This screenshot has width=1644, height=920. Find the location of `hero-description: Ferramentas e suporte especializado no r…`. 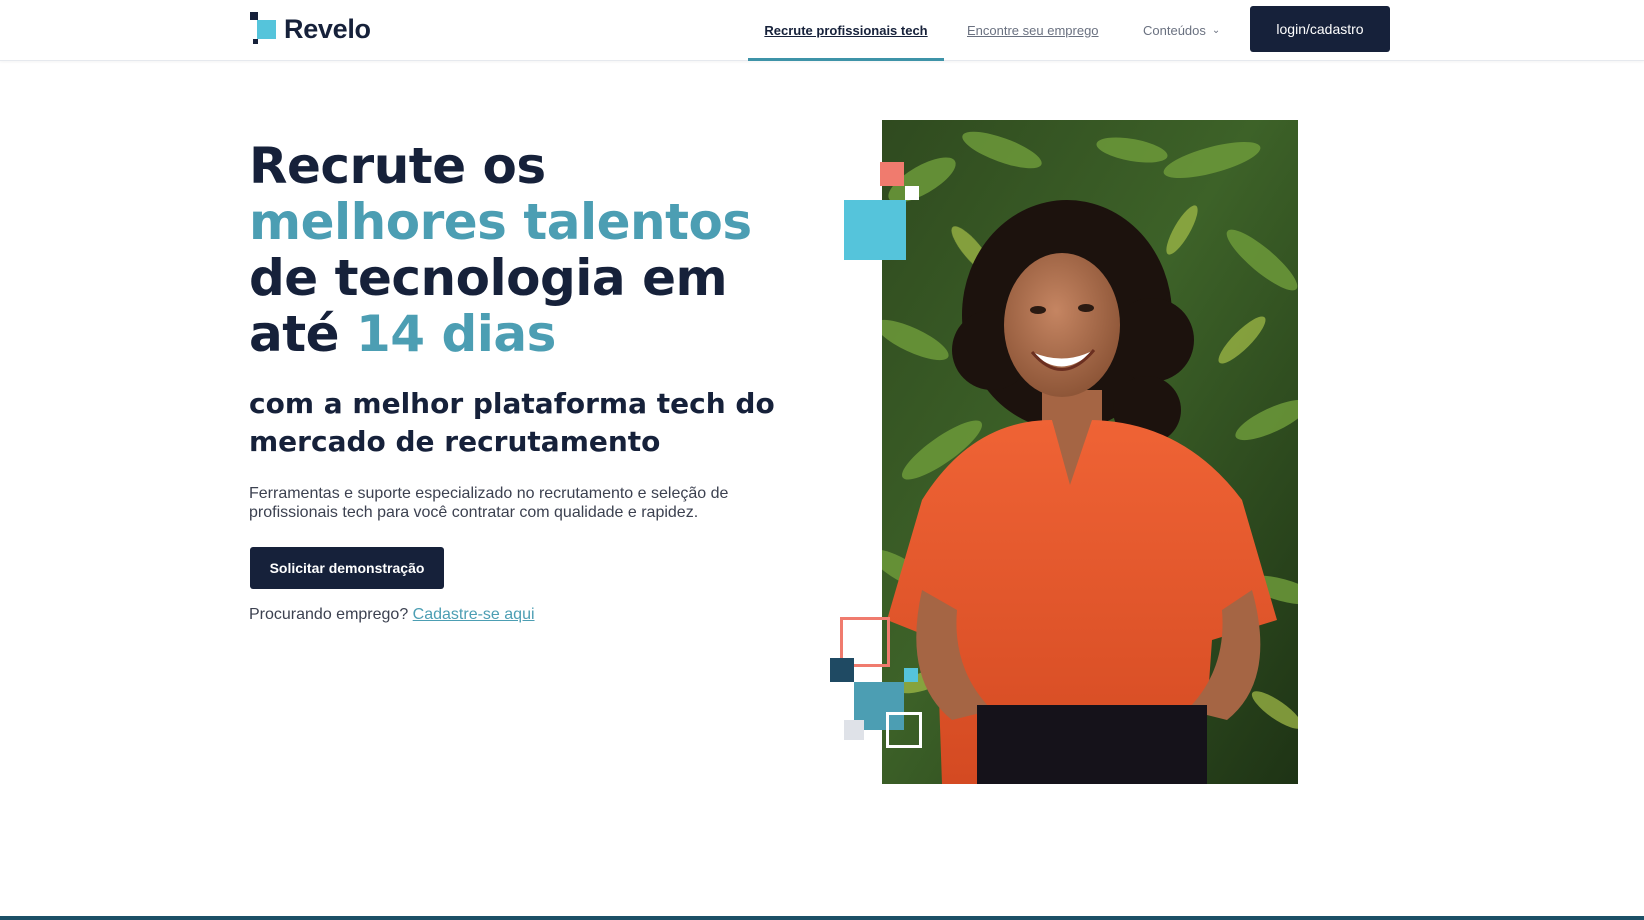

hero-description: Ferramentas e suporte especializado no r… is located at coordinates (489, 503).